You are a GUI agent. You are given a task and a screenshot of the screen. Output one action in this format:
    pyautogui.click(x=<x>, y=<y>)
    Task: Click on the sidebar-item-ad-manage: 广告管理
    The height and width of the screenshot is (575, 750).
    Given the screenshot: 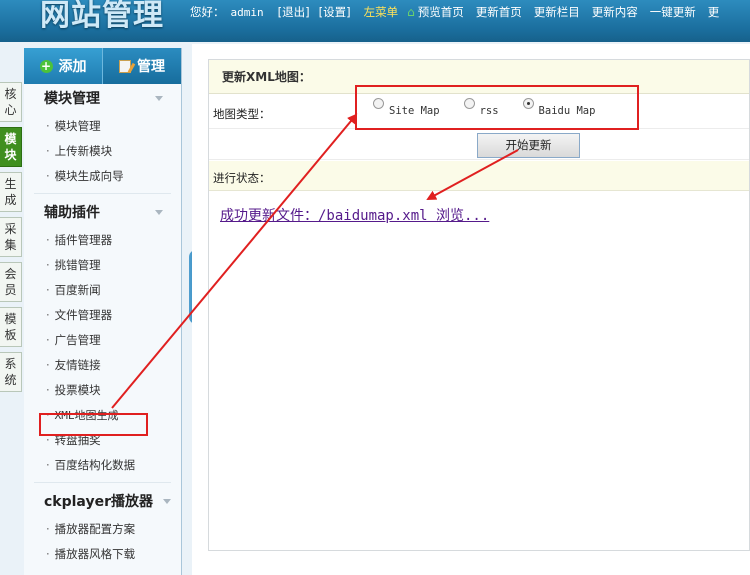 What is the action you would take?
    pyautogui.click(x=102, y=340)
    